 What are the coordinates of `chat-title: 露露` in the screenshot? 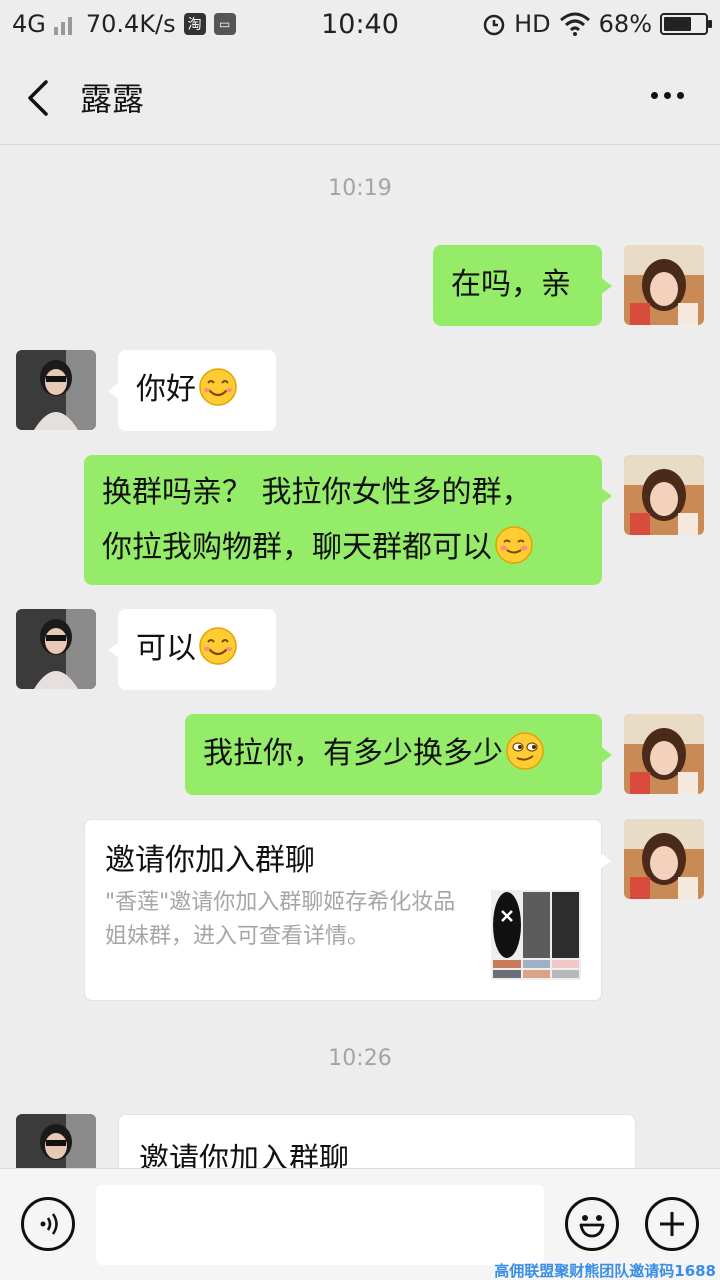 It's located at (112, 99).